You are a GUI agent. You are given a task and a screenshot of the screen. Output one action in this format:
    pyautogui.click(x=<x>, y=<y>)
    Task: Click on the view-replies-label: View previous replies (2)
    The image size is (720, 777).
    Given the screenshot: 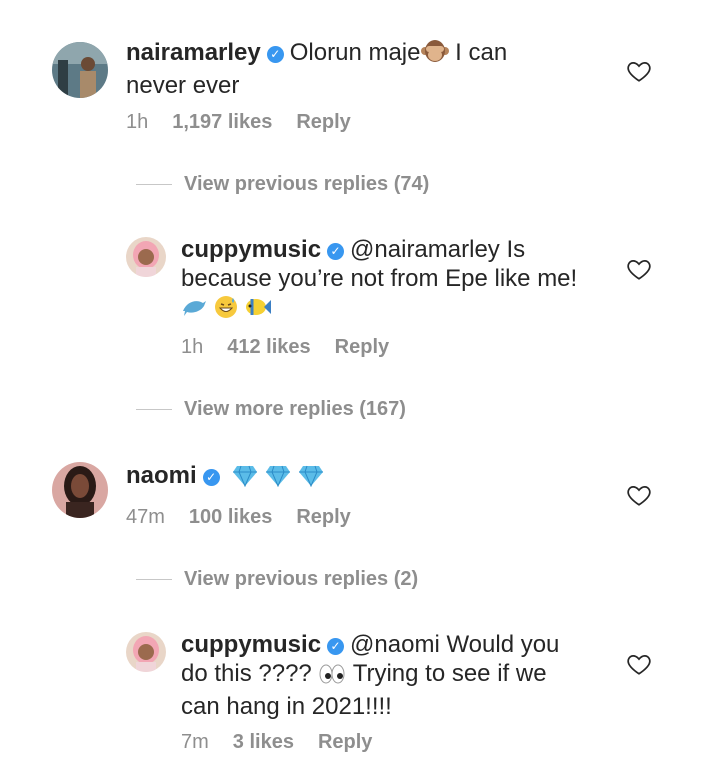 What is the action you would take?
    pyautogui.click(x=301, y=579)
    